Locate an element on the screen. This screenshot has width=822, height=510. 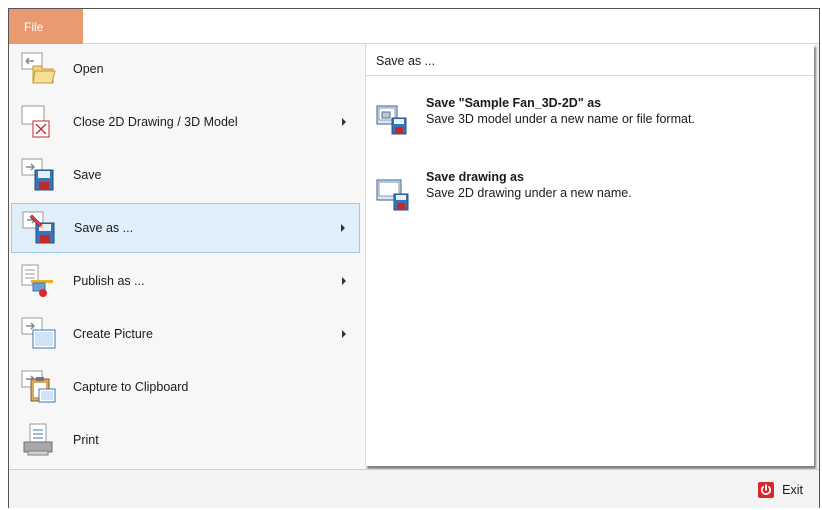
exit-label: Exit is located at coordinates (792, 490).